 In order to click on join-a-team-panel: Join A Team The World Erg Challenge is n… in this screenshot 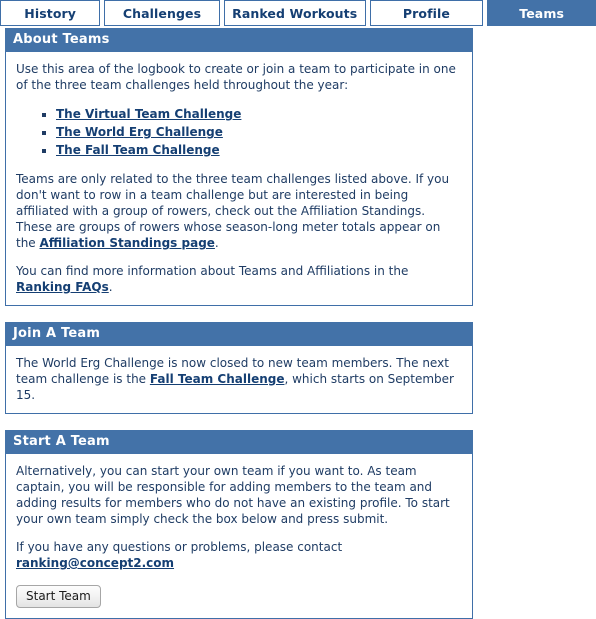, I will do `click(239, 368)`.